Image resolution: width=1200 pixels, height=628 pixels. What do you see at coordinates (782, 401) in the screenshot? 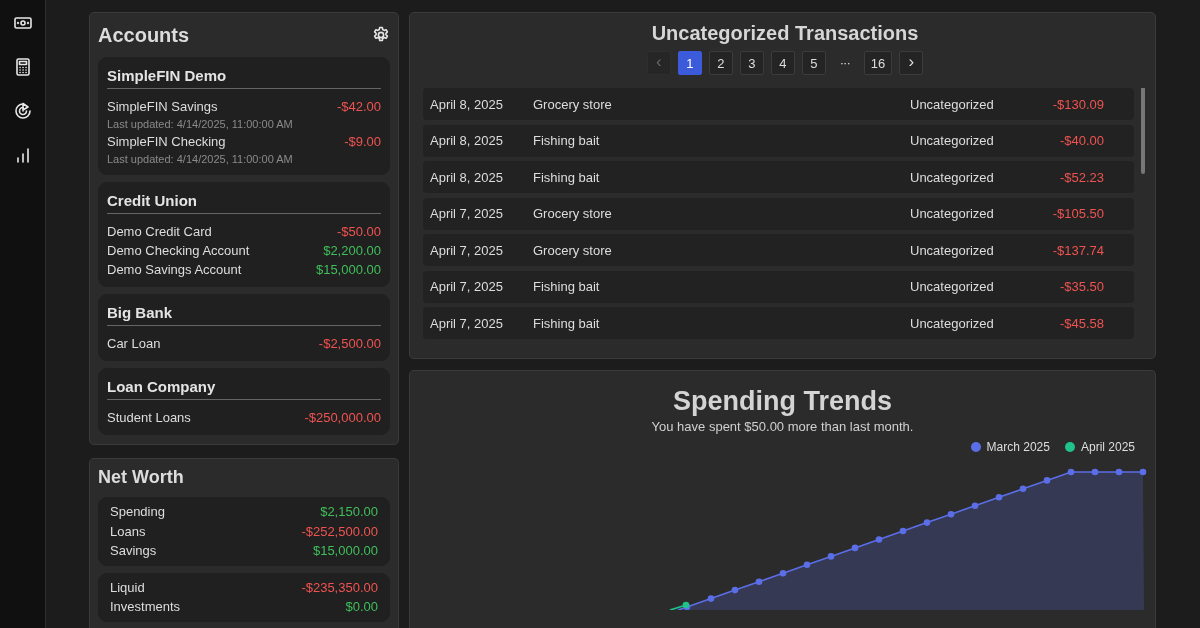
I see `chart-title: Spending Trends` at bounding box center [782, 401].